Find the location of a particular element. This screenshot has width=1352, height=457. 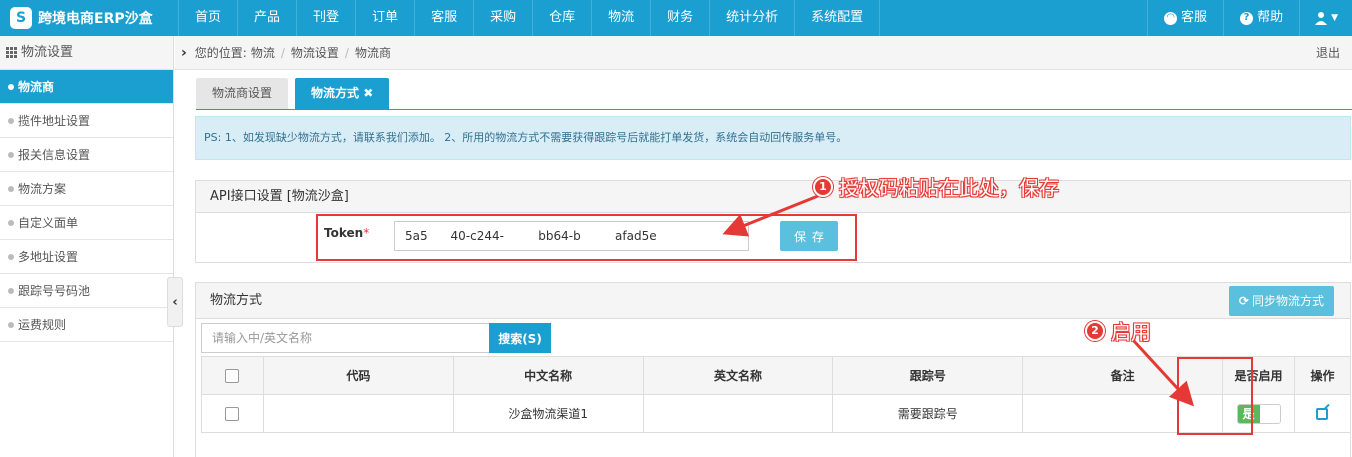

chevron-right-icon: › is located at coordinates (184, 52).